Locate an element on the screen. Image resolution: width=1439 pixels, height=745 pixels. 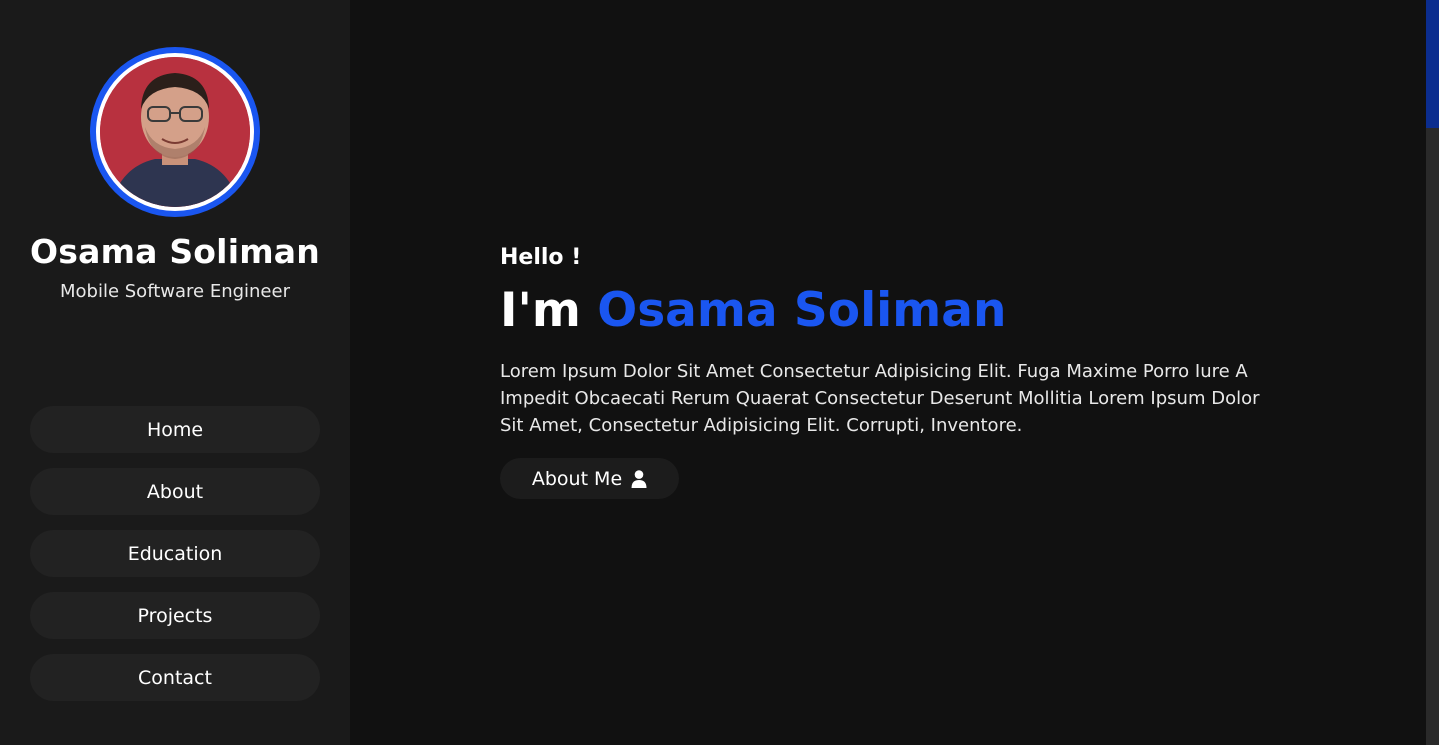
nav-item-home: Home is located at coordinates (175, 429).